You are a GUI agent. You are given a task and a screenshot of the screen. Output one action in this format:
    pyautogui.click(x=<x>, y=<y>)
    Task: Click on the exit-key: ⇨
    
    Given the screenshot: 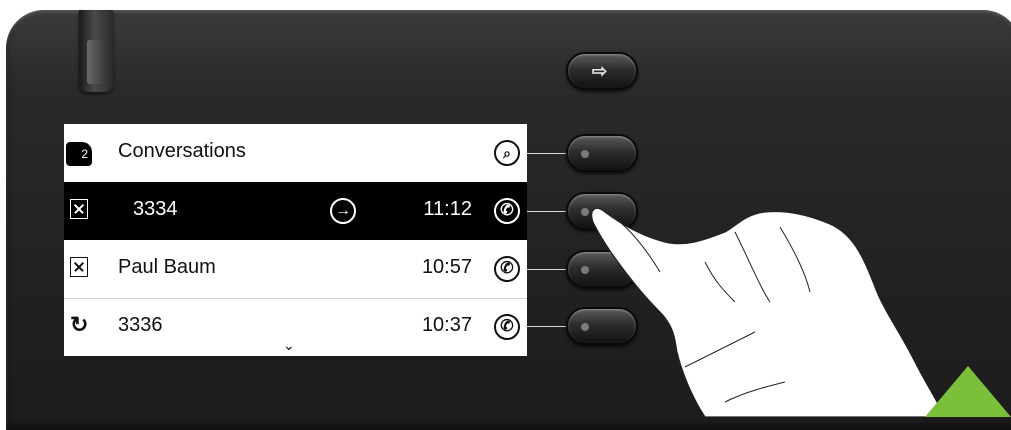 What is the action you would take?
    pyautogui.click(x=602, y=71)
    